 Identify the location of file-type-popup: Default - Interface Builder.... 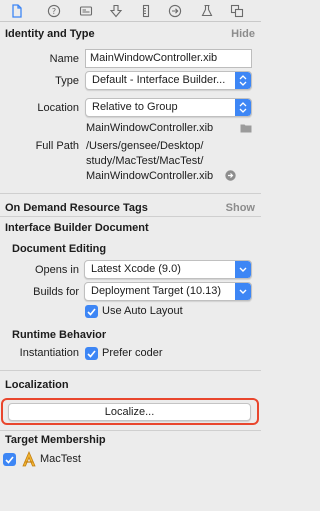
(168, 80).